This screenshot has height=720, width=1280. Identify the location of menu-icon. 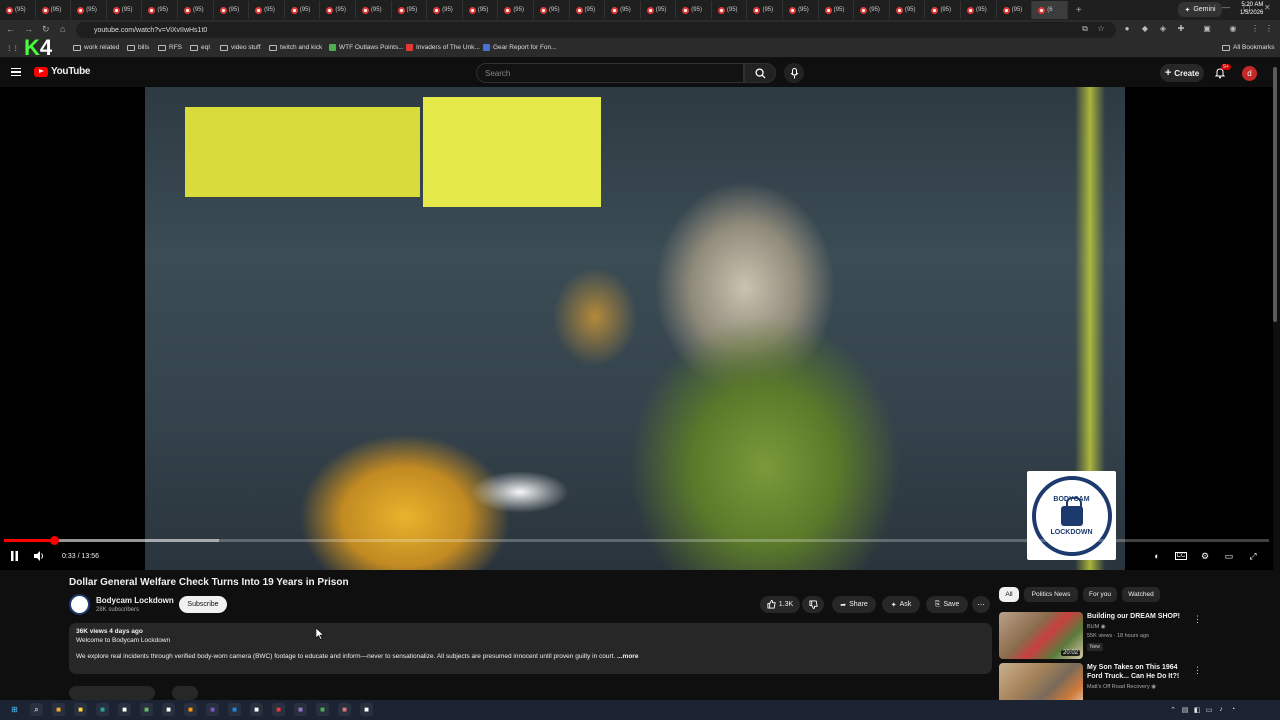
(16, 72).